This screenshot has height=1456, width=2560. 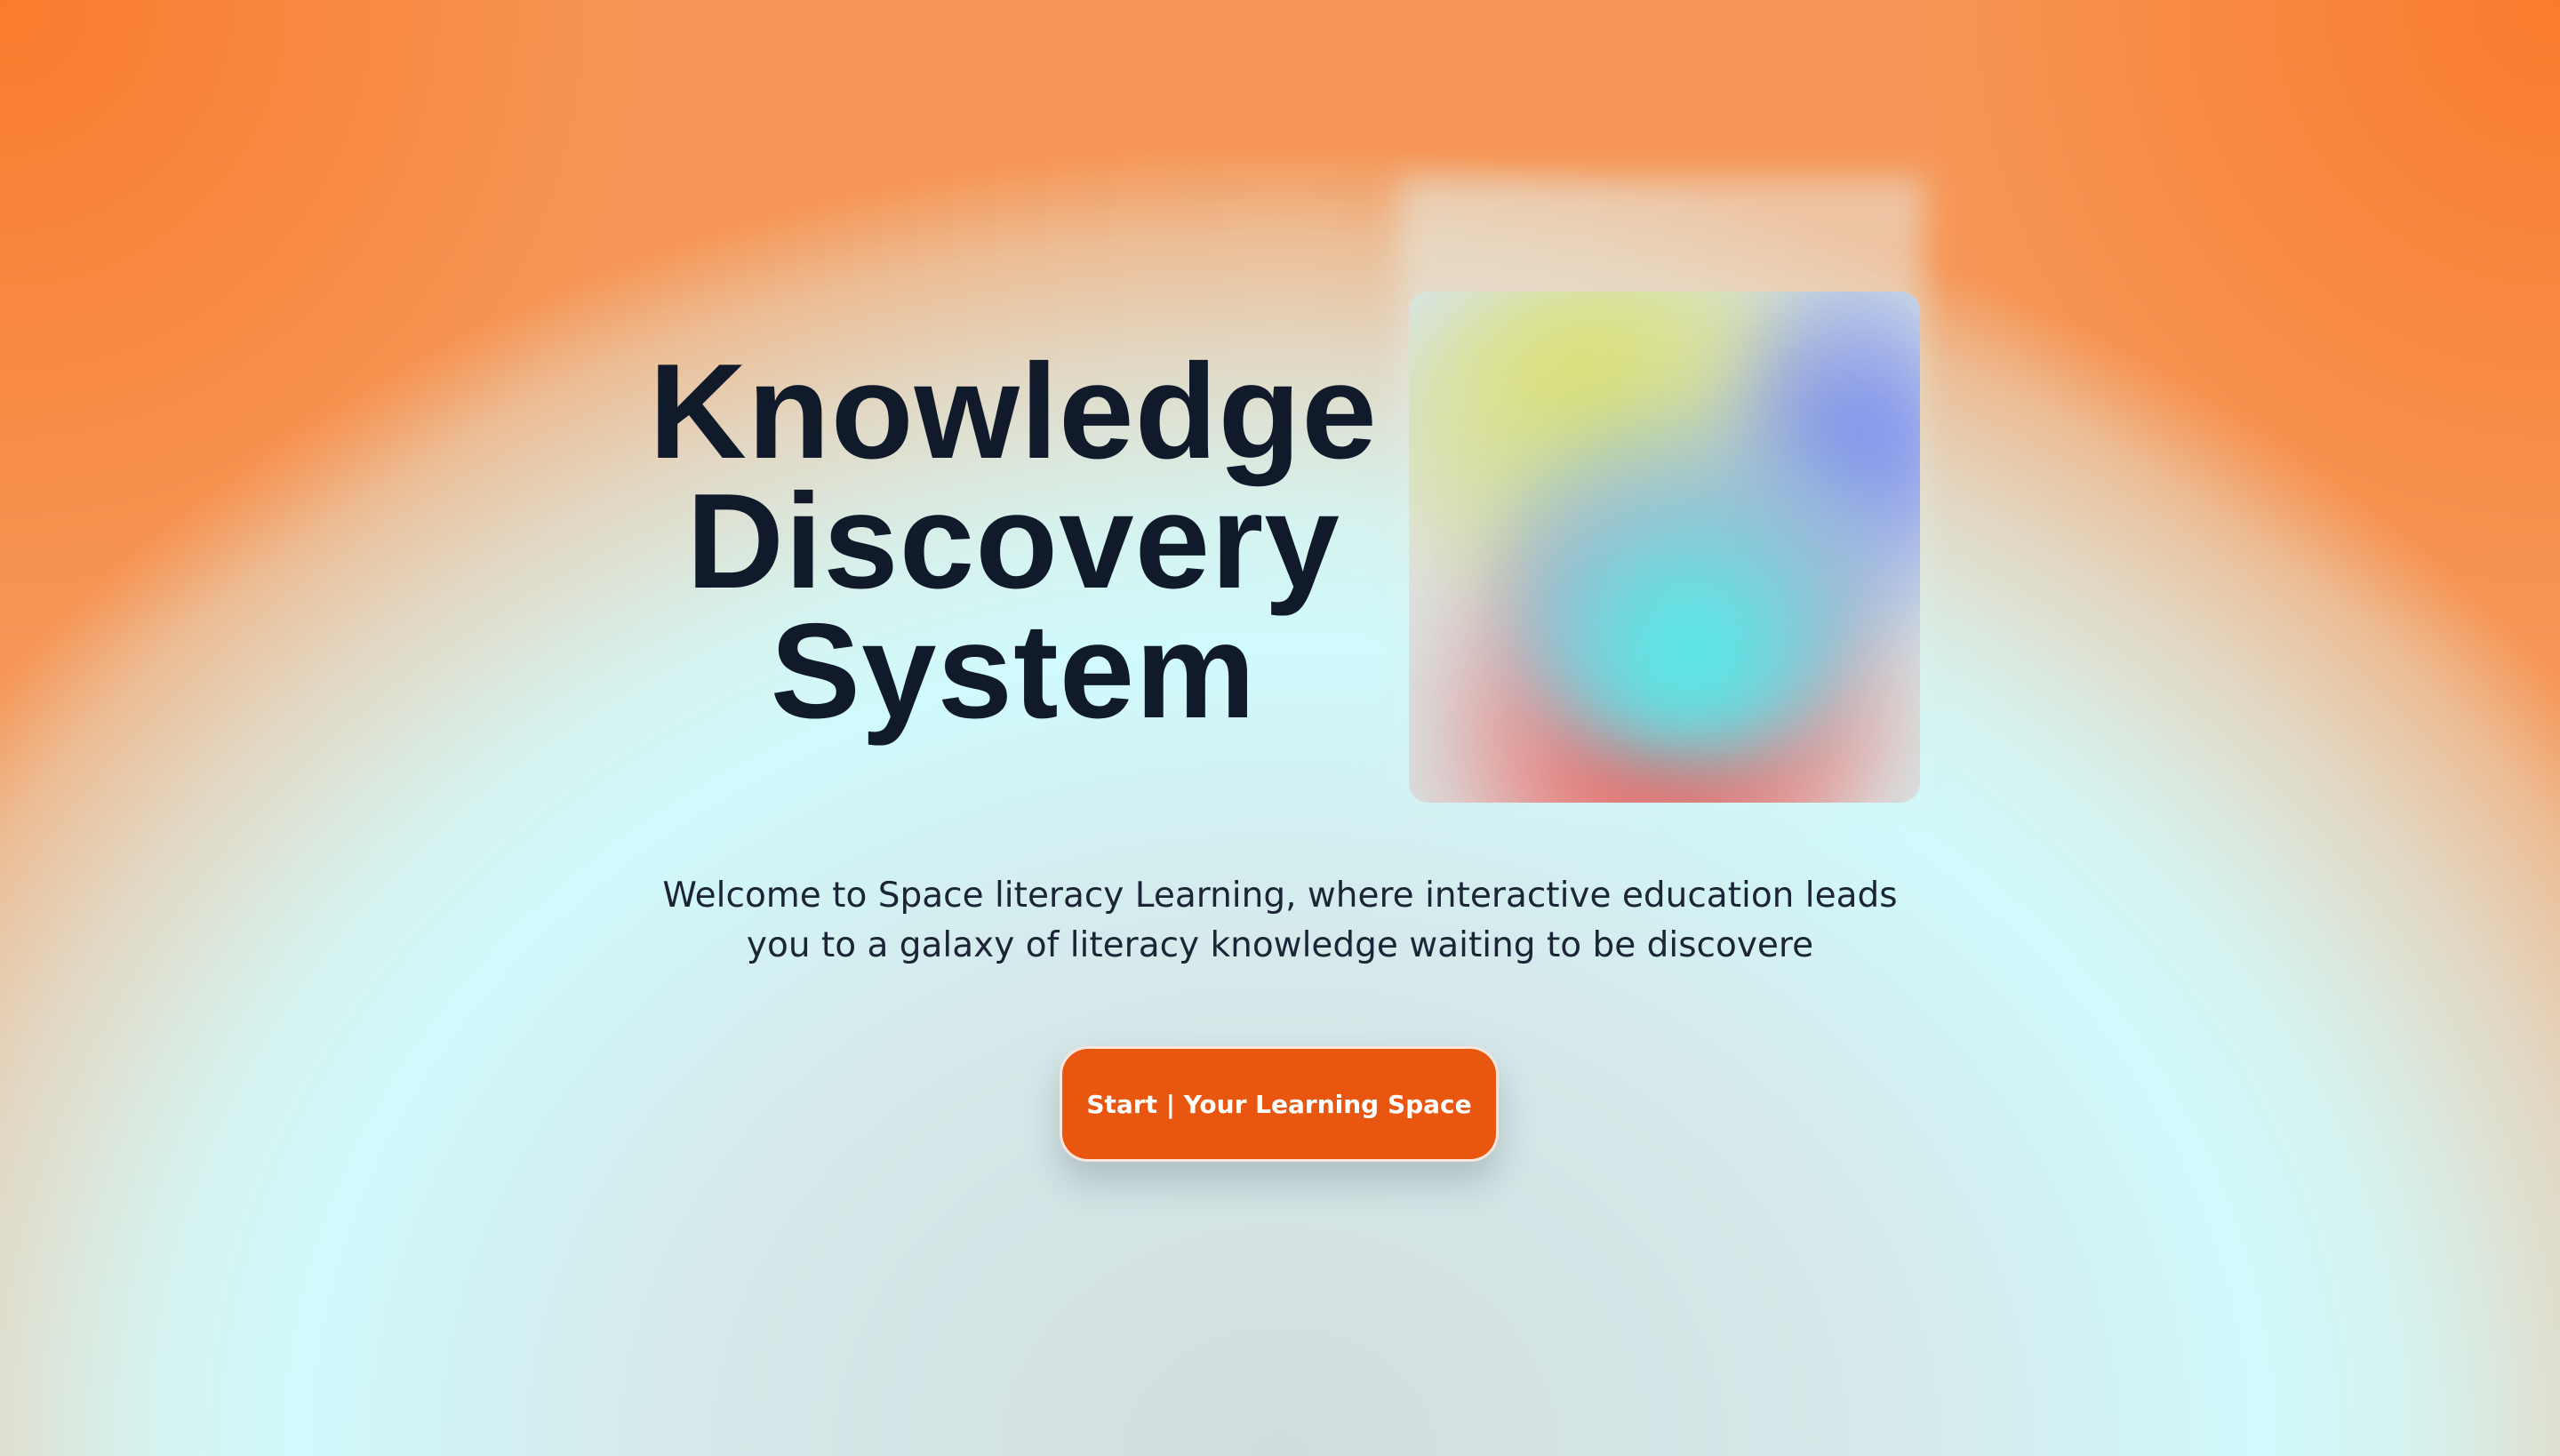 I want to click on hero-title-line-1: Knowledge, so click(x=1013, y=411).